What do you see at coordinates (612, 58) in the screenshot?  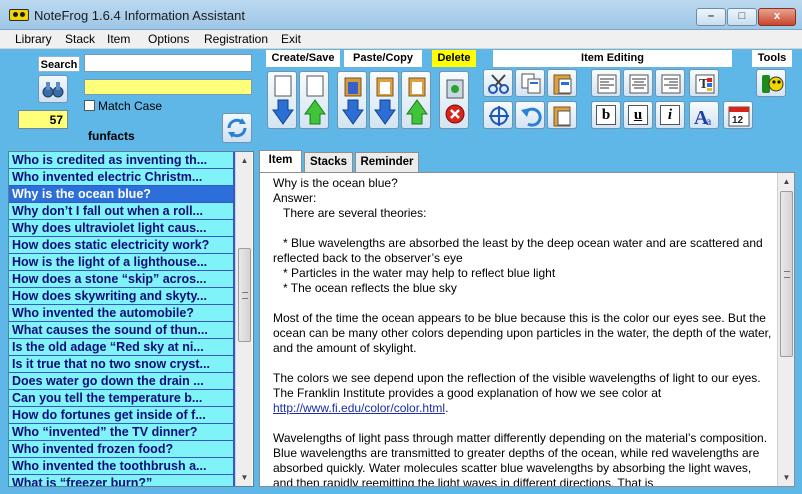 I see `section-item-editing: Item Editing` at bounding box center [612, 58].